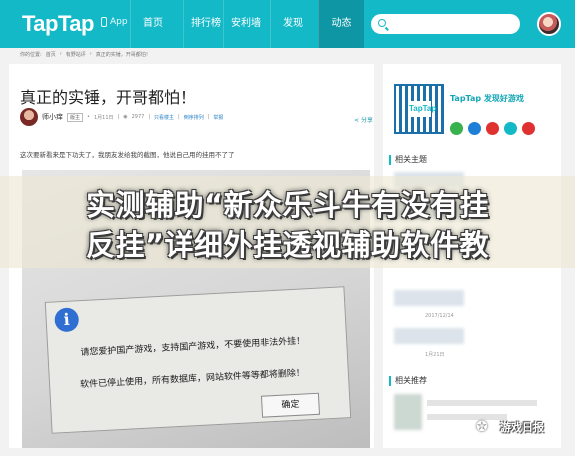 The image size is (575, 456). I want to click on headline-line-2: 反挂”详细外挂透视辅助软件教, so click(287, 245).